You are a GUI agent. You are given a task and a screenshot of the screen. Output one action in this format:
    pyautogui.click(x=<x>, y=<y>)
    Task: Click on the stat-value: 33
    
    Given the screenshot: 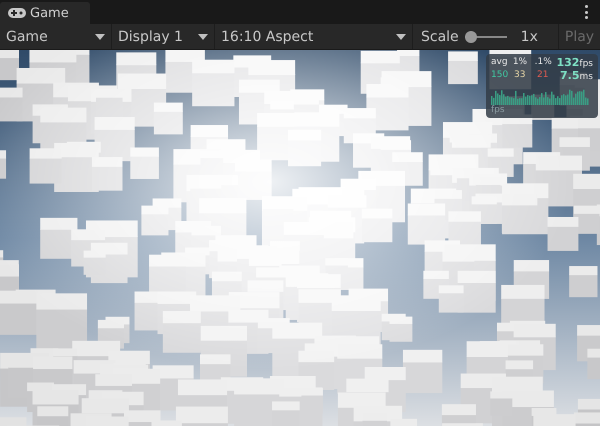 What is the action you would take?
    pyautogui.click(x=520, y=76)
    